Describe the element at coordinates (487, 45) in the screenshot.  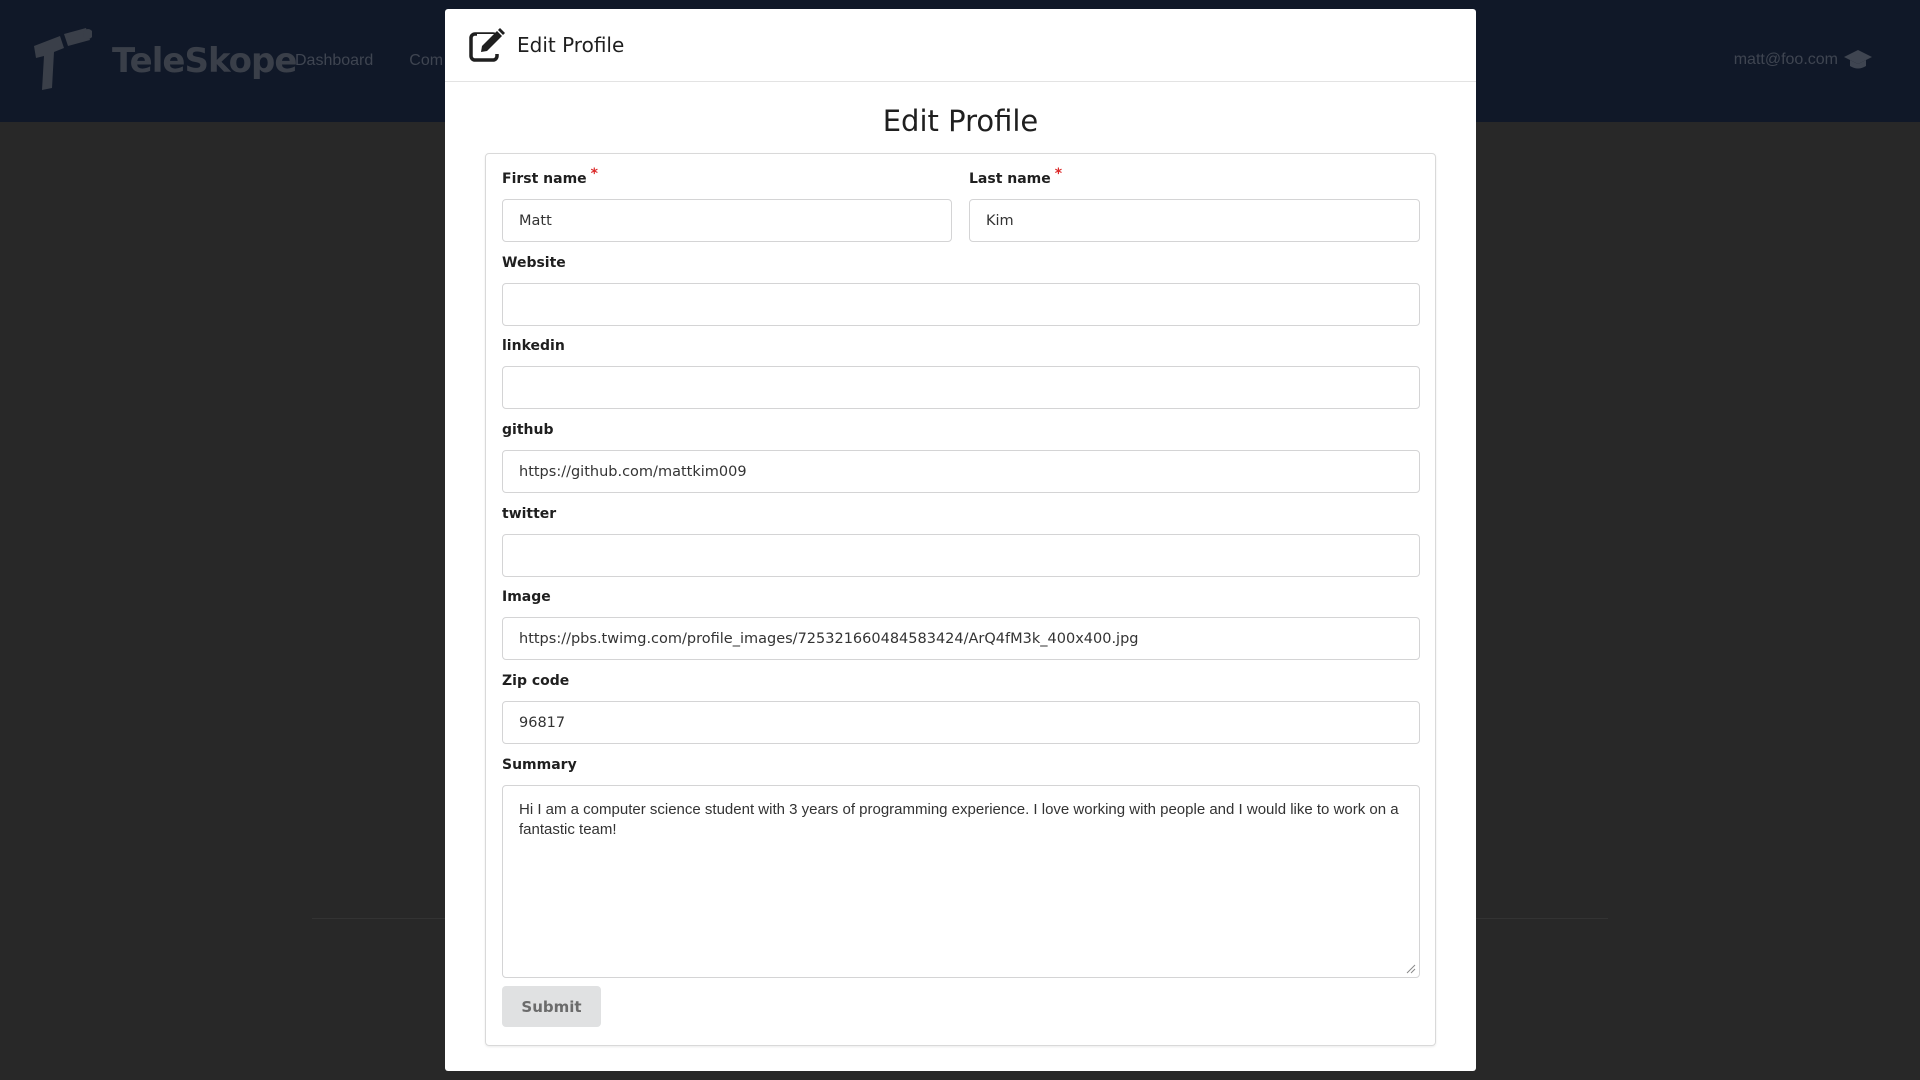
I see `edit-icon` at that location.